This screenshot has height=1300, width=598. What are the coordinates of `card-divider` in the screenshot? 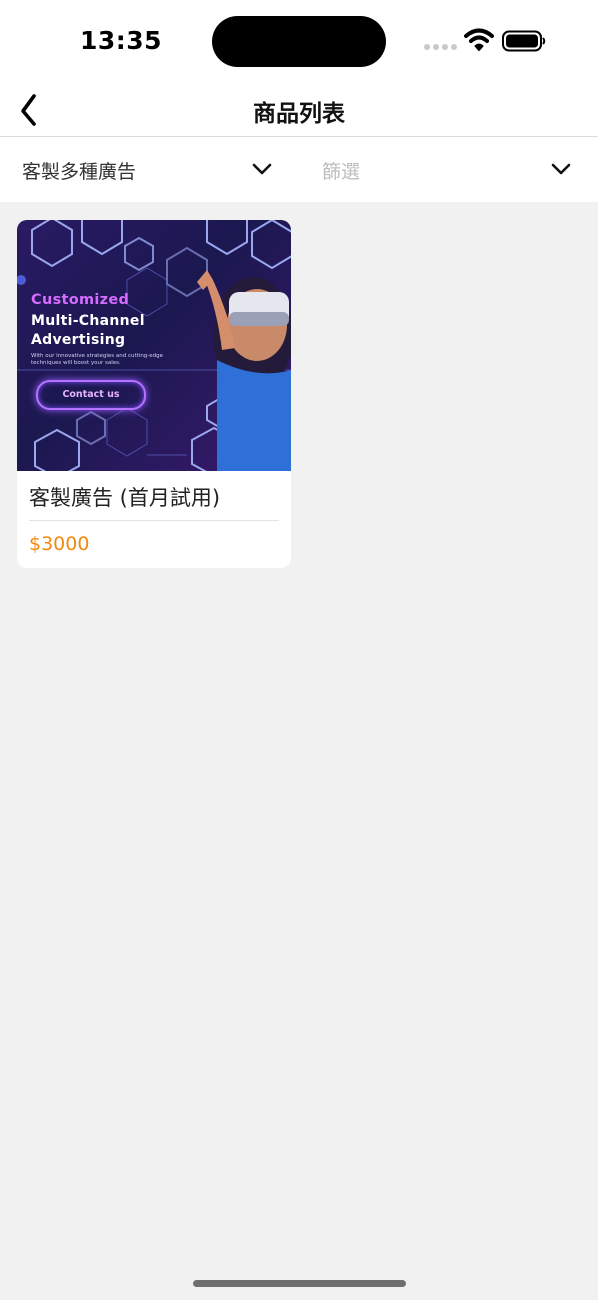 It's located at (154, 520).